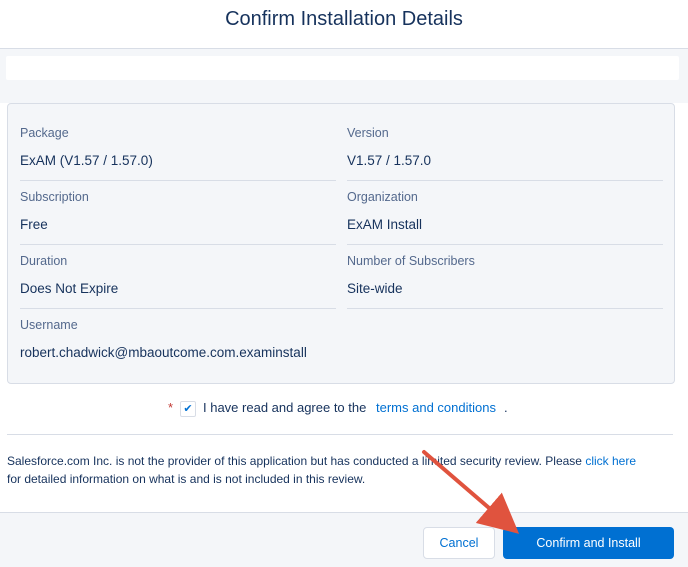 This screenshot has height=567, width=688. What do you see at coordinates (436, 407) in the screenshot?
I see `terms-link: terms and conditions` at bounding box center [436, 407].